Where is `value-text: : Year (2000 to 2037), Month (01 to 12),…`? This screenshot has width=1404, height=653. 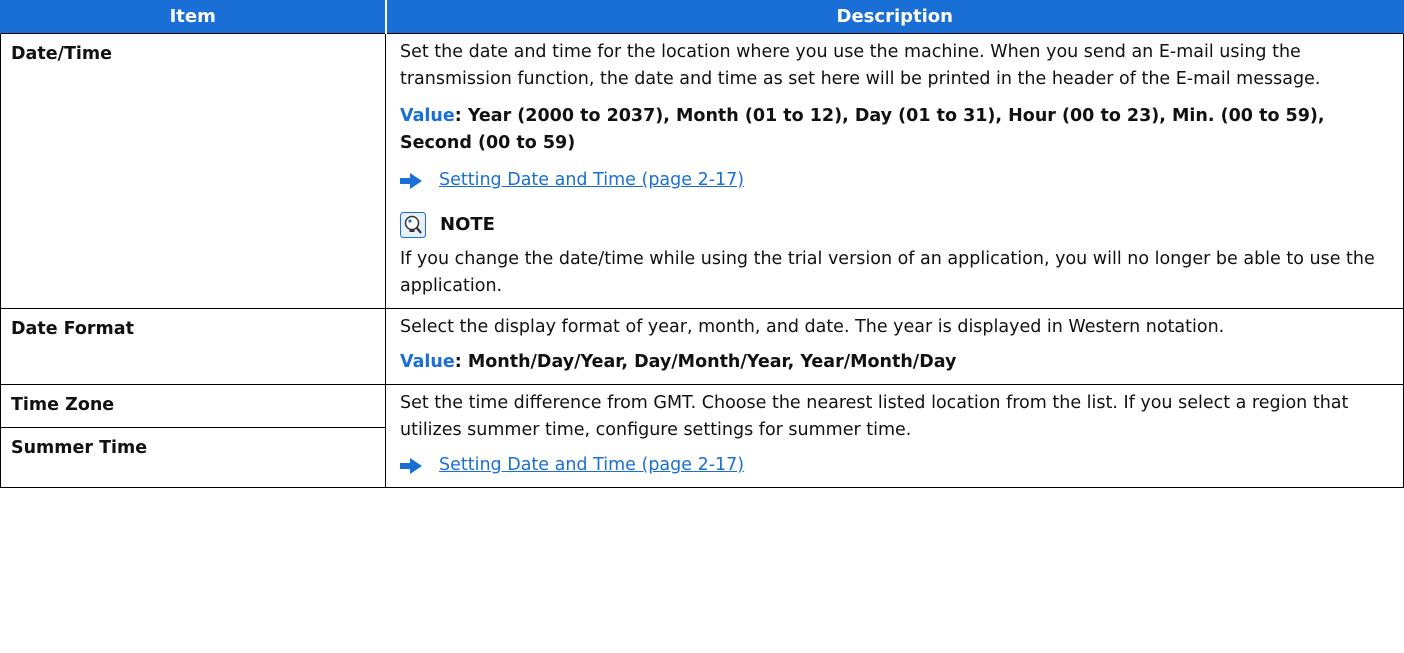
value-text: : Year (2000 to 2037), Month (01 to 12),… is located at coordinates (862, 129).